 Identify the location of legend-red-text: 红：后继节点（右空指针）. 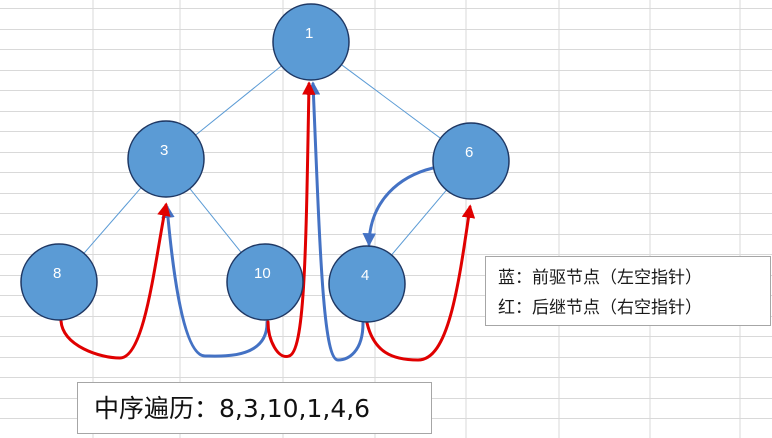
(600, 308).